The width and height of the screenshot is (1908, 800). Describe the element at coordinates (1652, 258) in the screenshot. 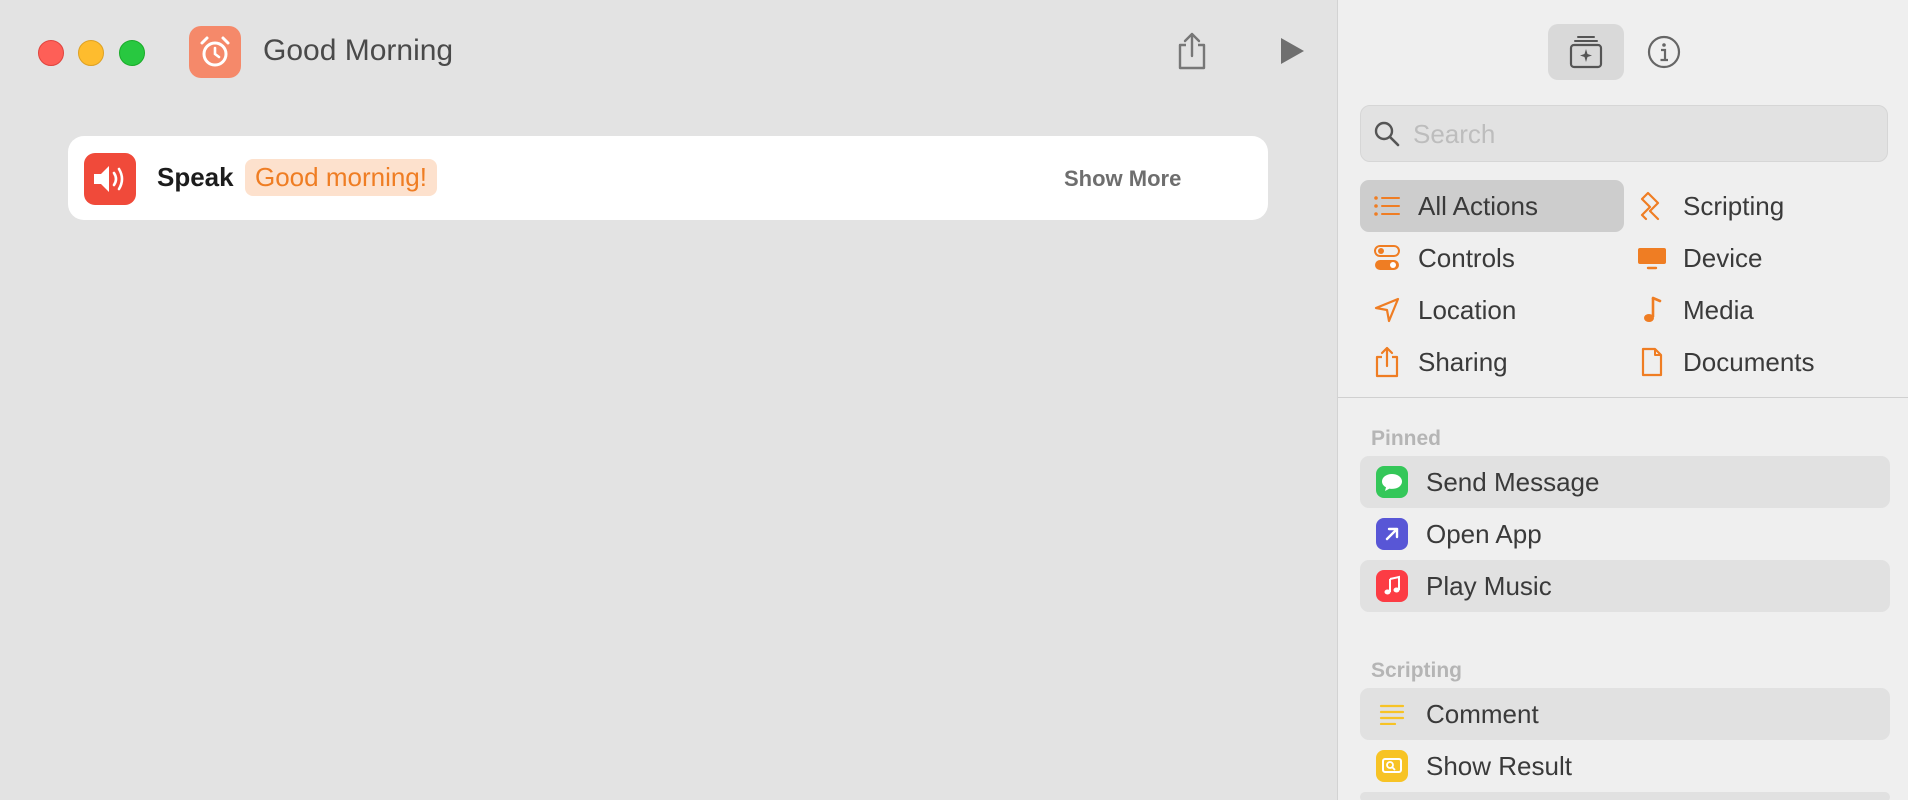

I see `display-icon` at that location.